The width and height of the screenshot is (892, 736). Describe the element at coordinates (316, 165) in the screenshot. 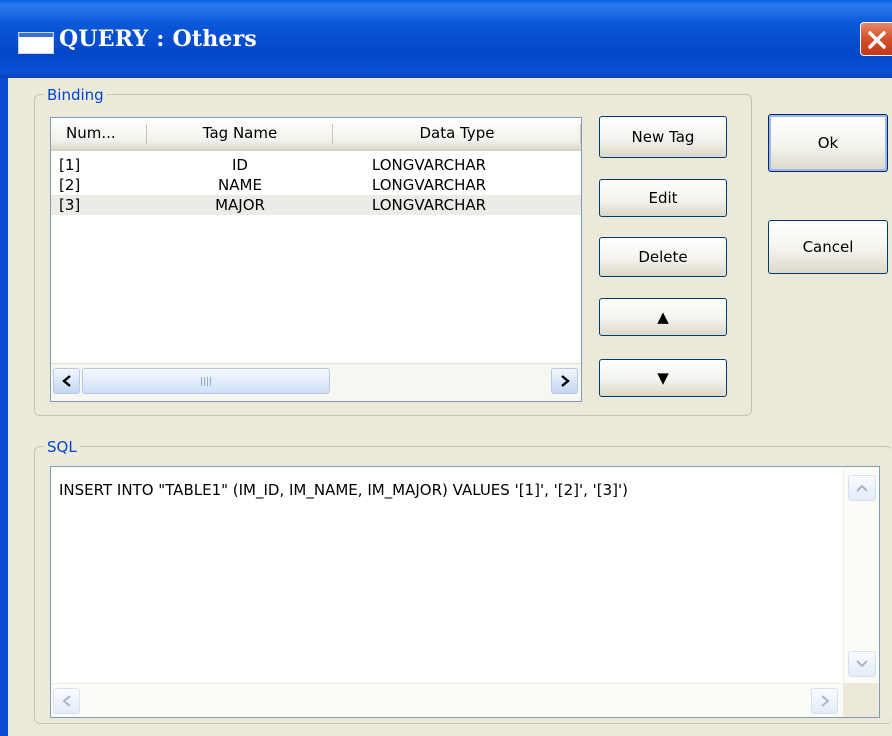

I see `table-row: [1] ID LONGVARCHAR` at that location.